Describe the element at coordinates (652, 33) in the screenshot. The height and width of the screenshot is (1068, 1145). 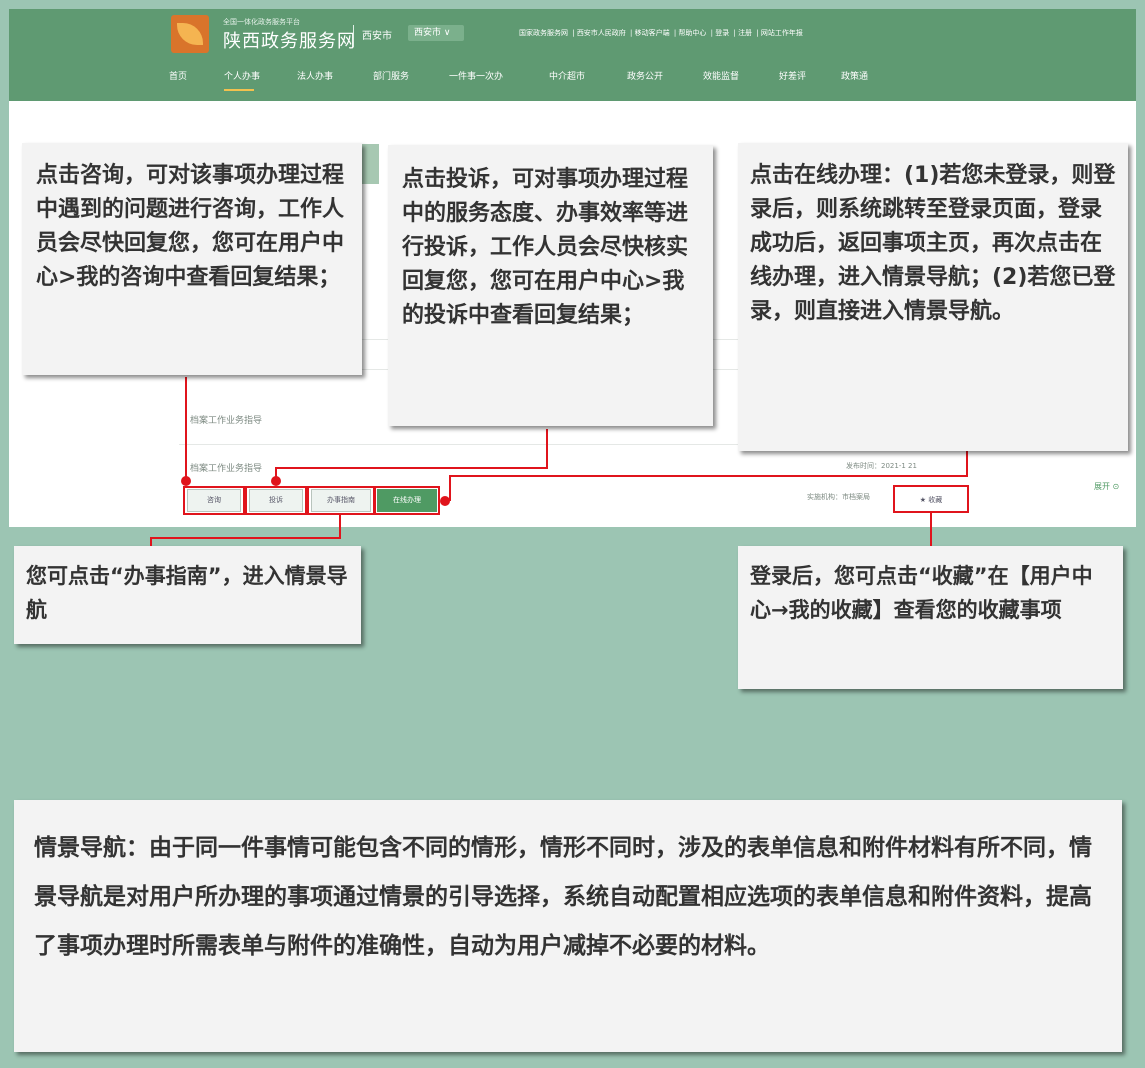
I see `top-link: 移动客户端` at that location.